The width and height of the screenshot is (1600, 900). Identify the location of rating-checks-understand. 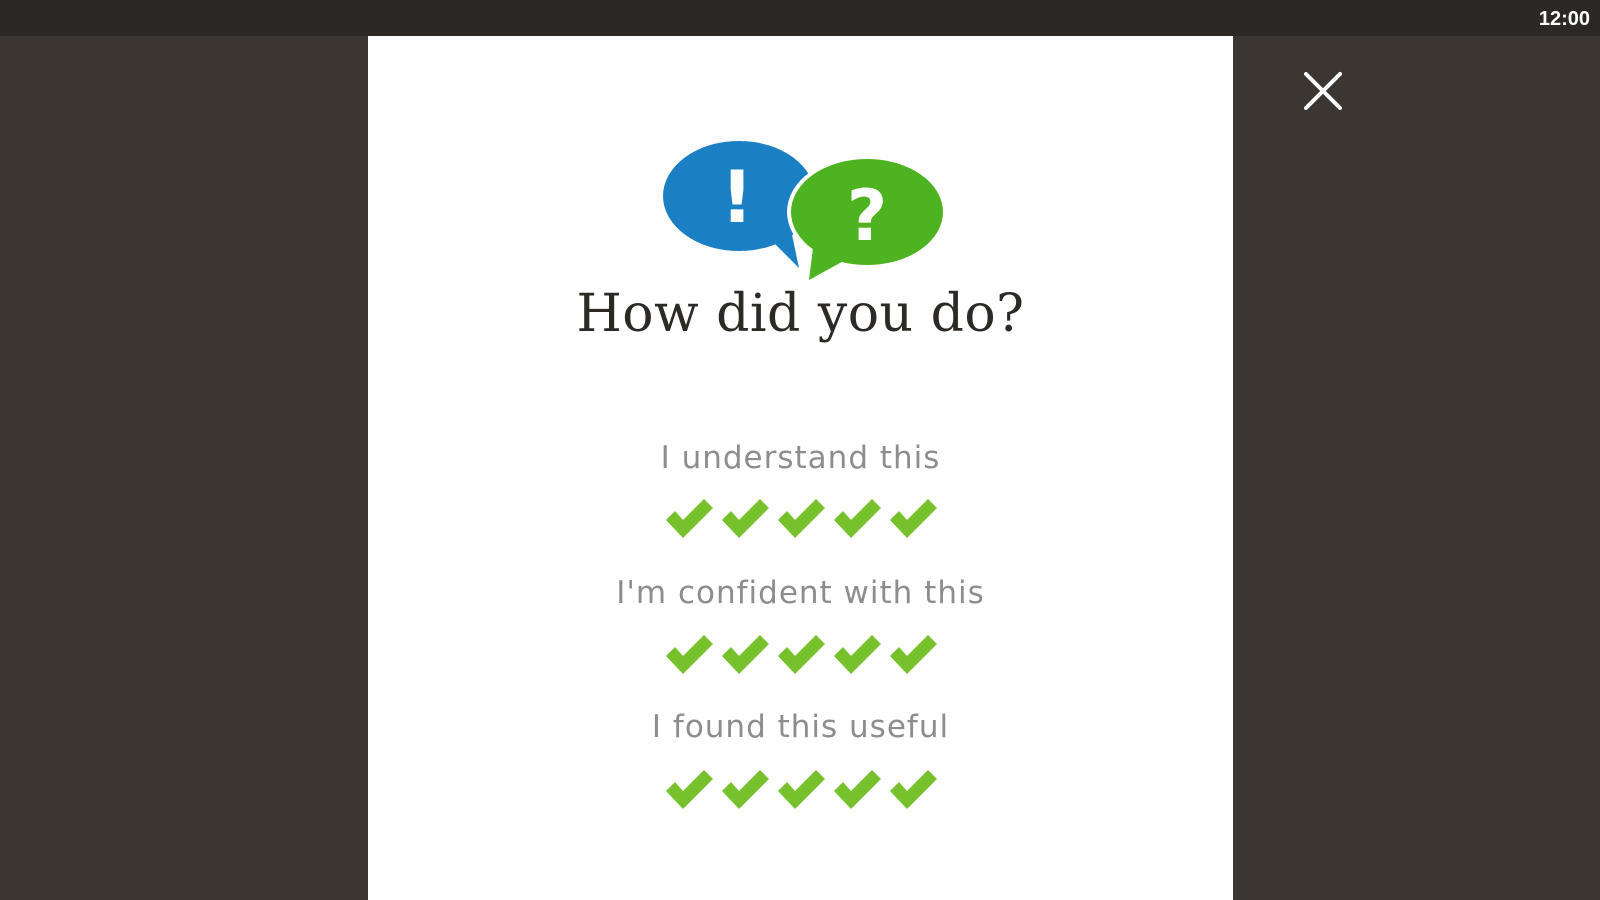
(801, 518).